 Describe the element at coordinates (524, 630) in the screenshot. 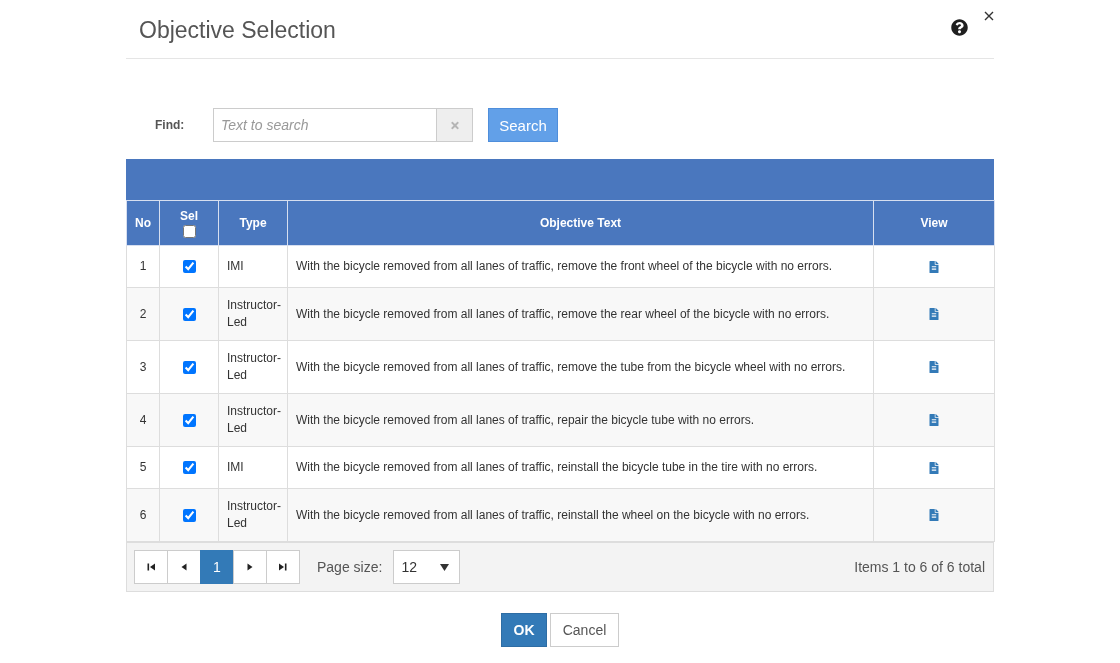

I see `ok-button: OK` at that location.